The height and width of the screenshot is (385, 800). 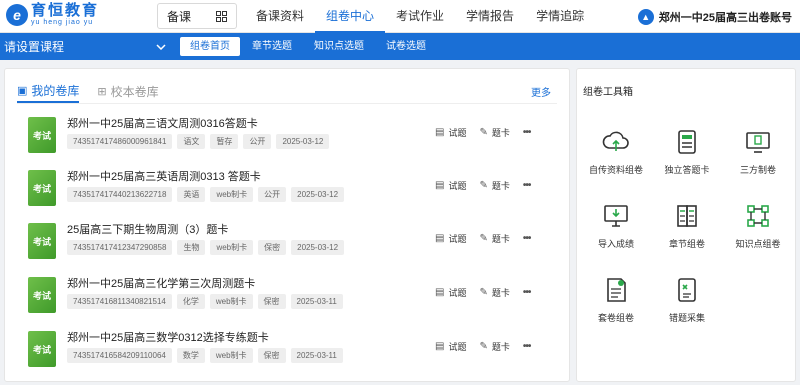 I want to click on status-tag: 暂存, so click(x=224, y=141).